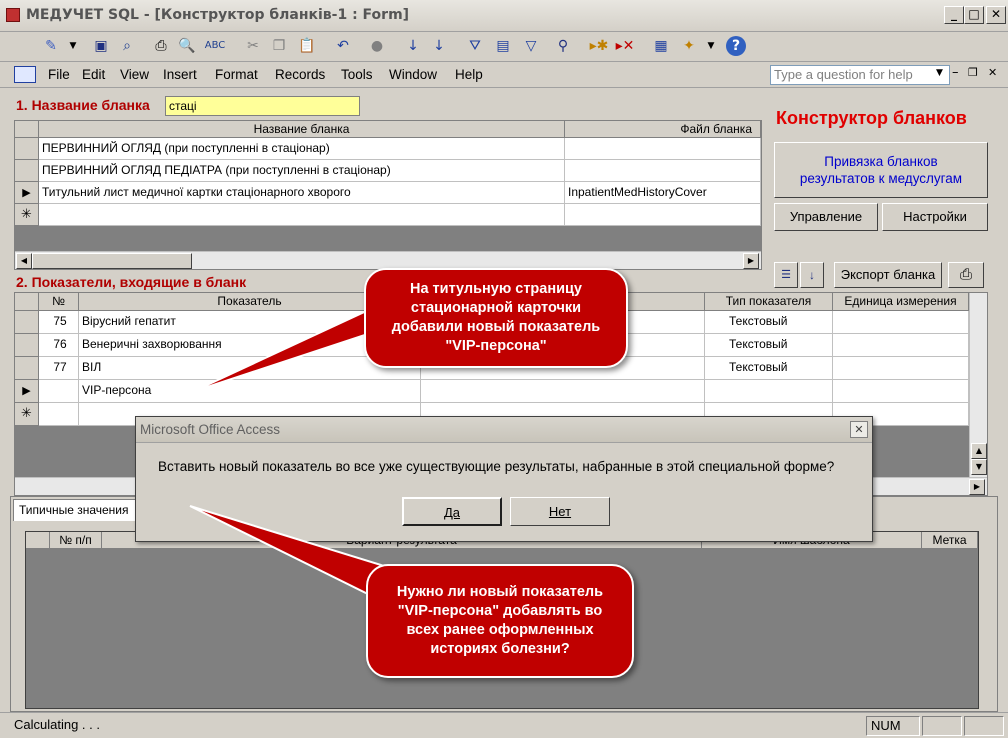  I want to click on callout1-arrow, so click(292, 345).